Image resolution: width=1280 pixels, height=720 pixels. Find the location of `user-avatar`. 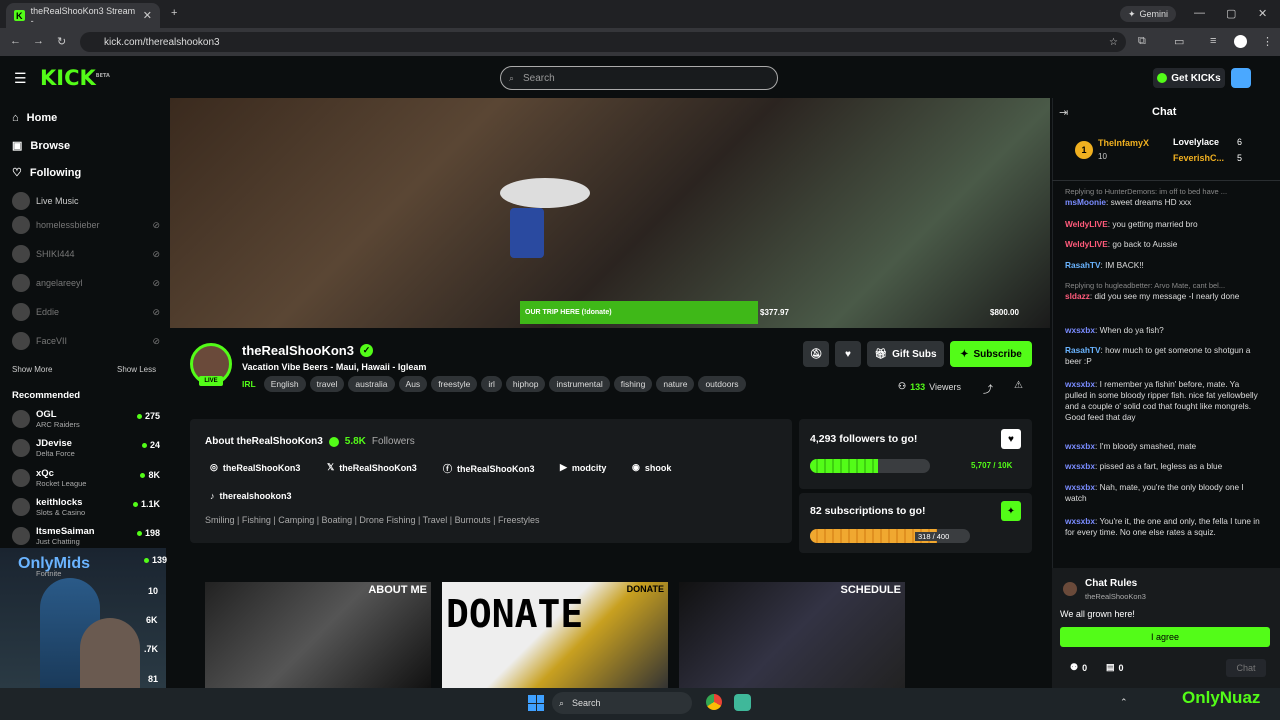

user-avatar is located at coordinates (1241, 78).